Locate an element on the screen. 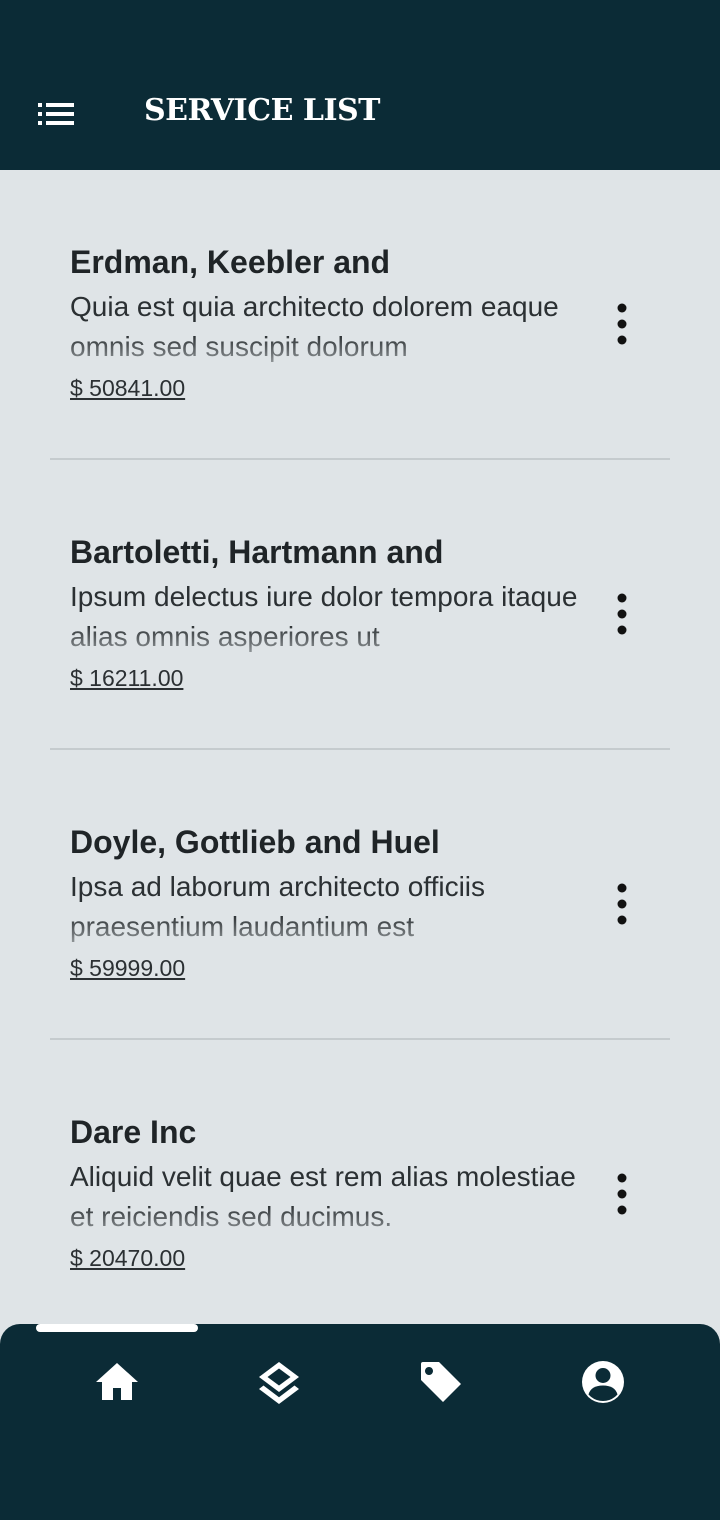 The width and height of the screenshot is (720, 1520). service-price: $ 20470.00 is located at coordinates (127, 1258).